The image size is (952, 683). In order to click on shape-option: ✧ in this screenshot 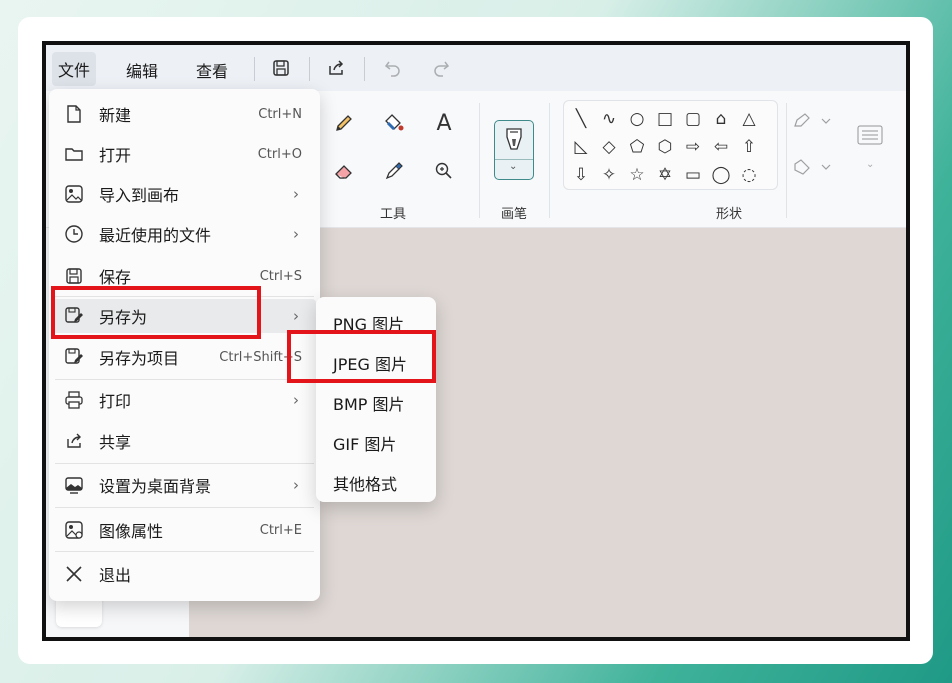, I will do `click(609, 175)`.